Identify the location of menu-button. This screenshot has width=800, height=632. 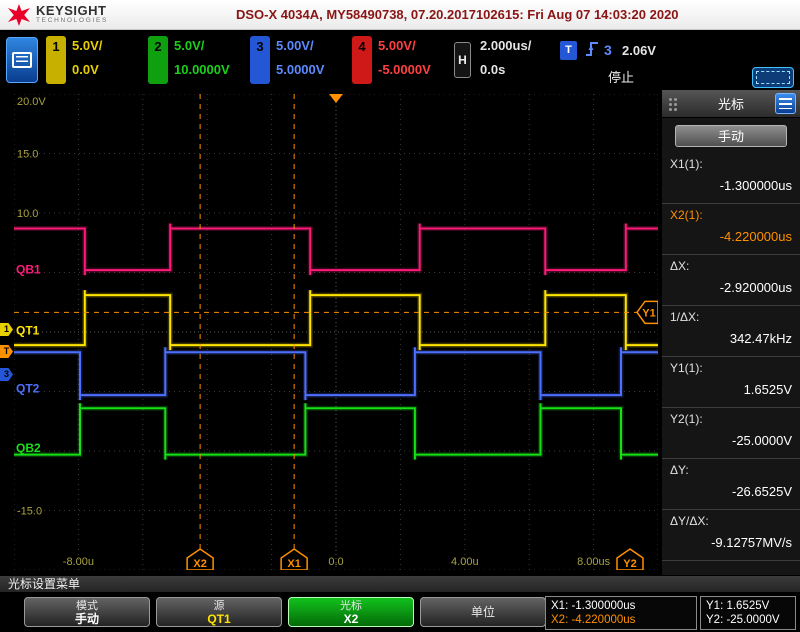
(22, 60).